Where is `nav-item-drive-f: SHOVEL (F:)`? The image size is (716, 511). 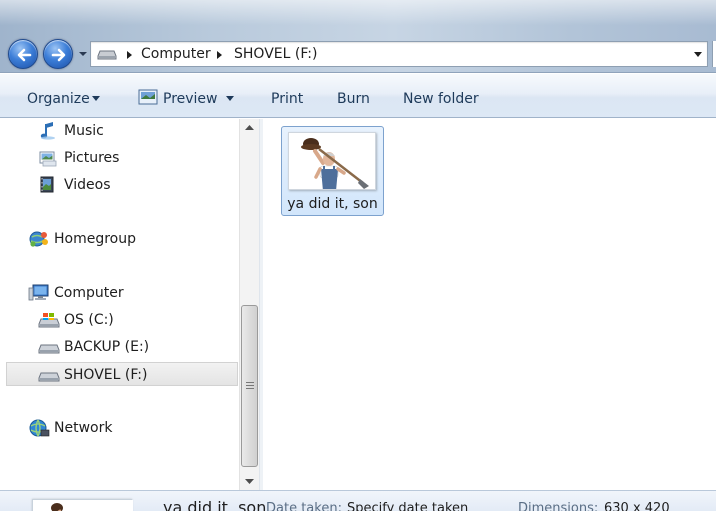
nav-item-drive-f: SHOVEL (F:) is located at coordinates (122, 374).